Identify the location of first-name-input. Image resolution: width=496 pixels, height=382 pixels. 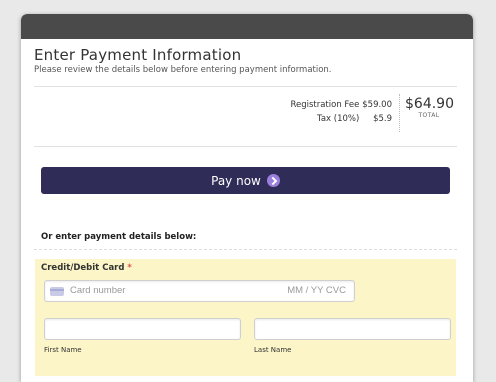
(142, 329).